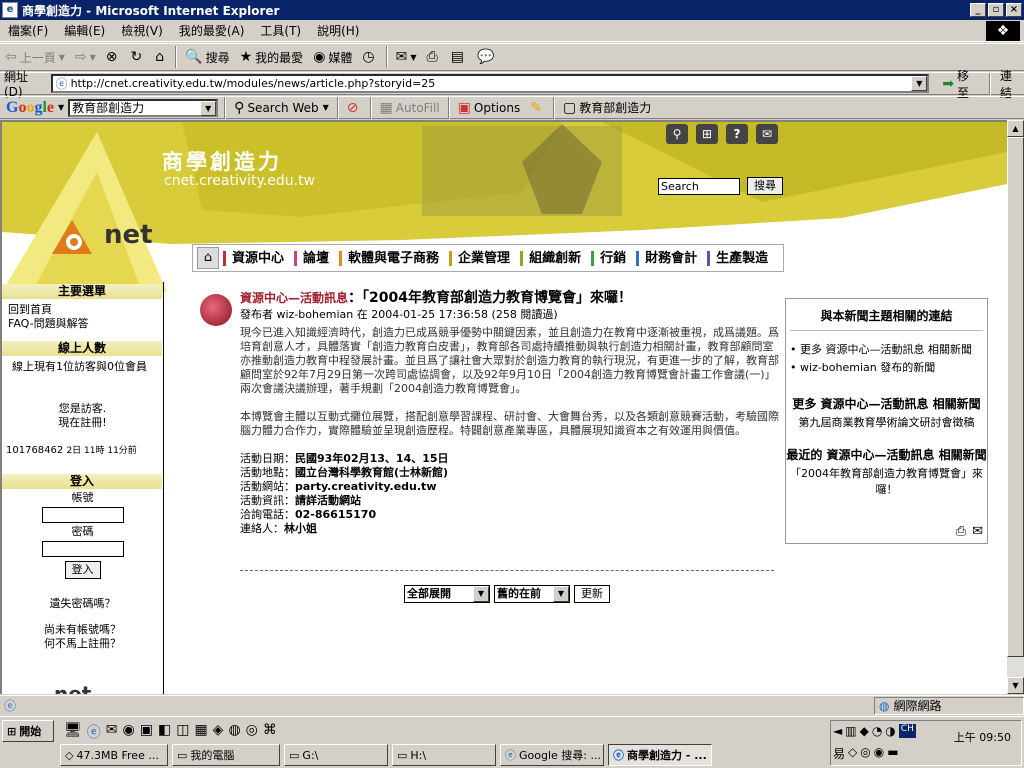 The image size is (1024, 768). Describe the element at coordinates (839, 753) in the screenshot. I see `ime-mode-icon: 易` at that location.